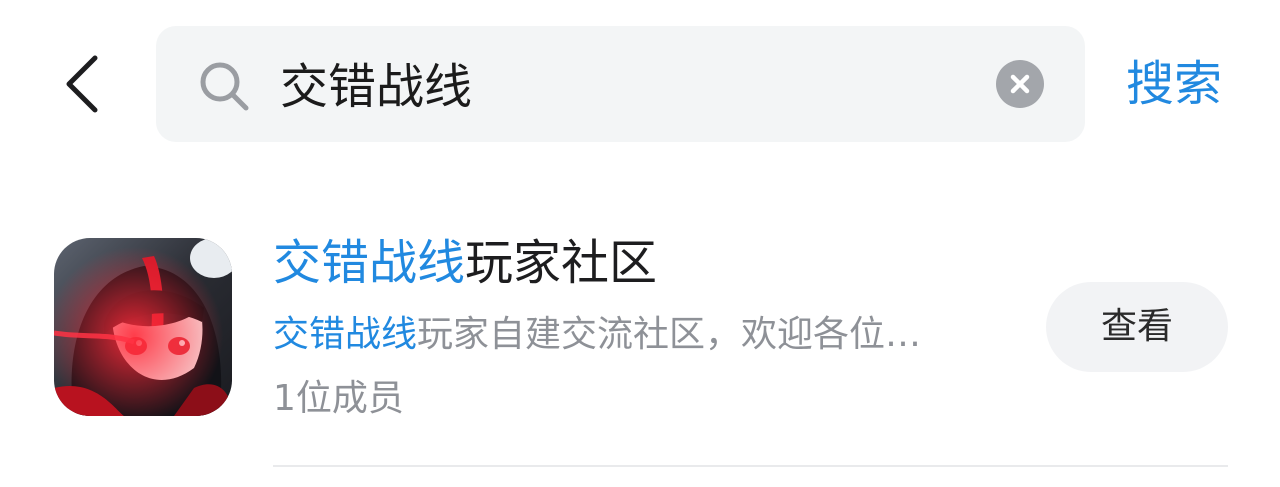 The image size is (1280, 487). Describe the element at coordinates (82, 84) in the screenshot. I see `chevron-left-icon` at that location.